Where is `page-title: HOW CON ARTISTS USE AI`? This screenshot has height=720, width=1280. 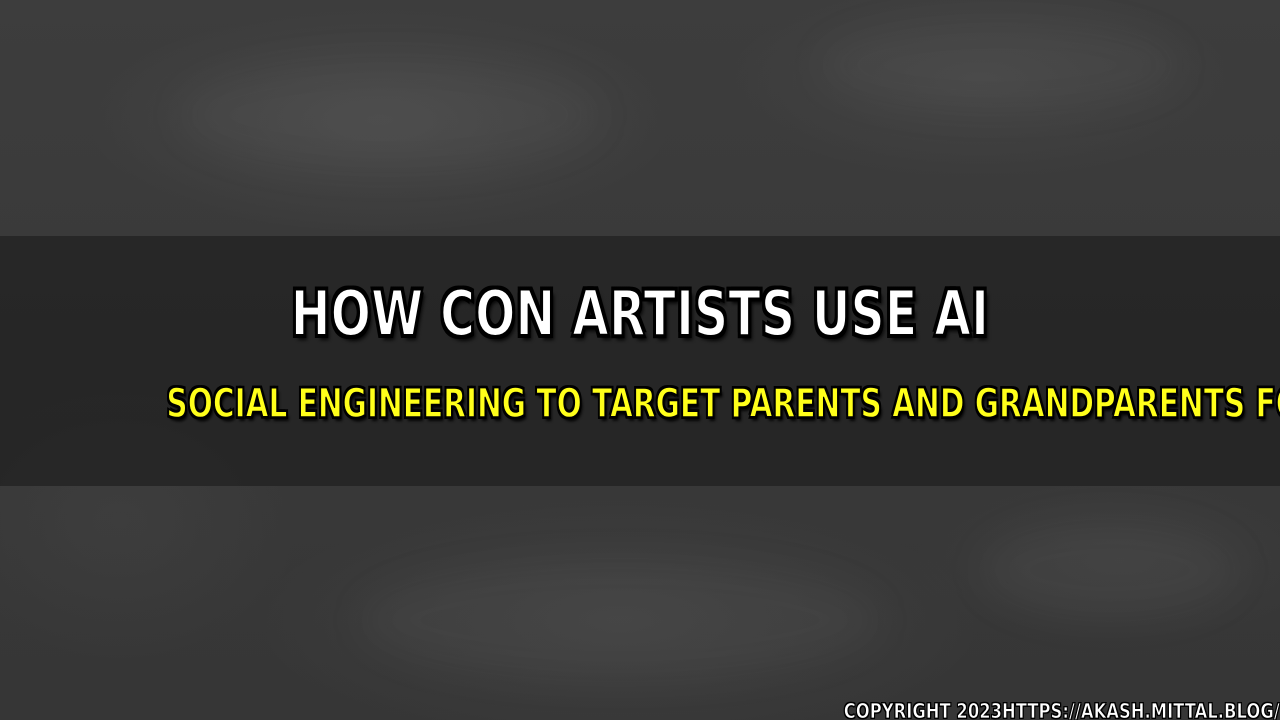 page-title: HOW CON ARTISTS USE AI is located at coordinates (640, 313).